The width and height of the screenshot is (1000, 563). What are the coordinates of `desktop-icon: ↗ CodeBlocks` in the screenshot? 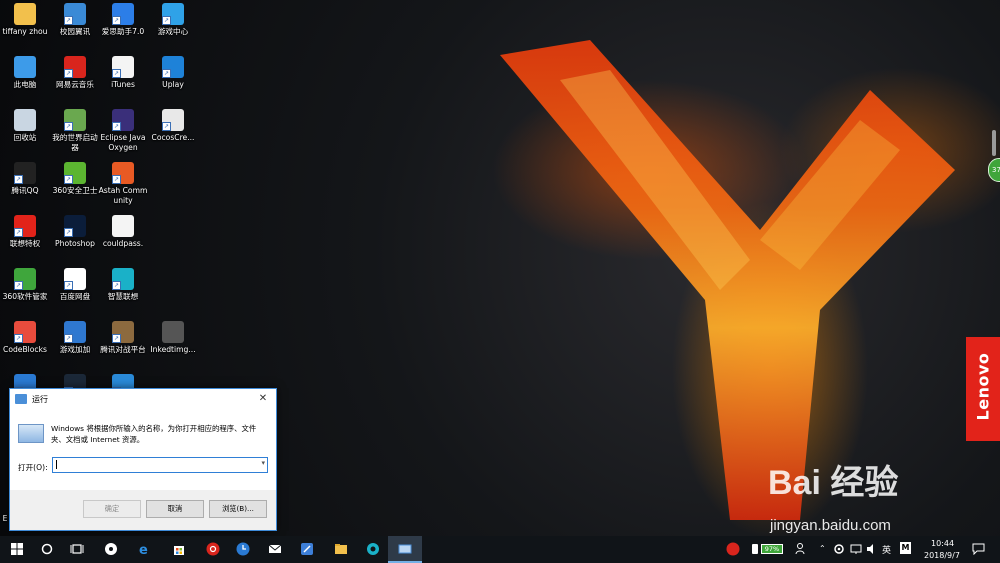 It's located at (25, 338).